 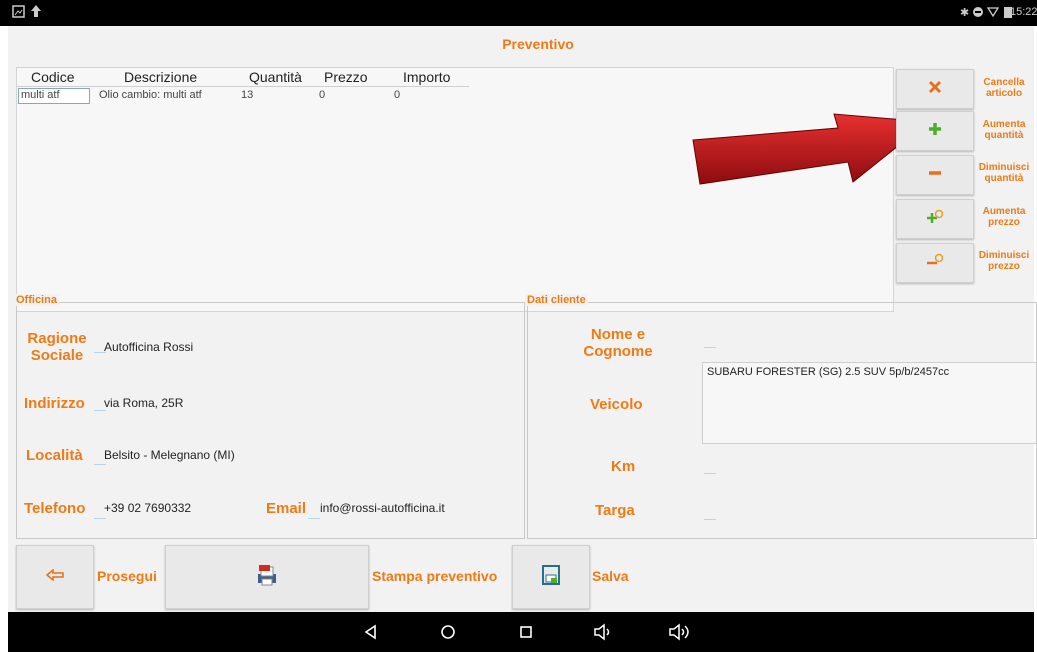 I want to click on plus-icon, so click(x=935, y=131).